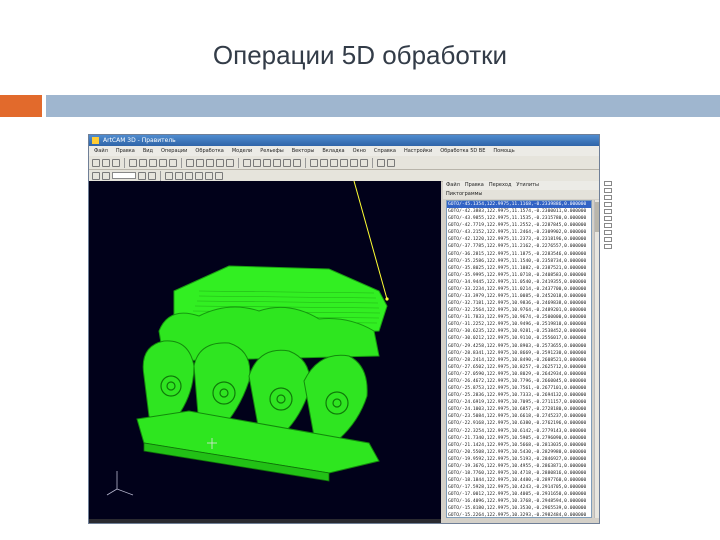  Describe the element at coordinates (124, 175) in the screenshot. I see `tool-select` at that location.